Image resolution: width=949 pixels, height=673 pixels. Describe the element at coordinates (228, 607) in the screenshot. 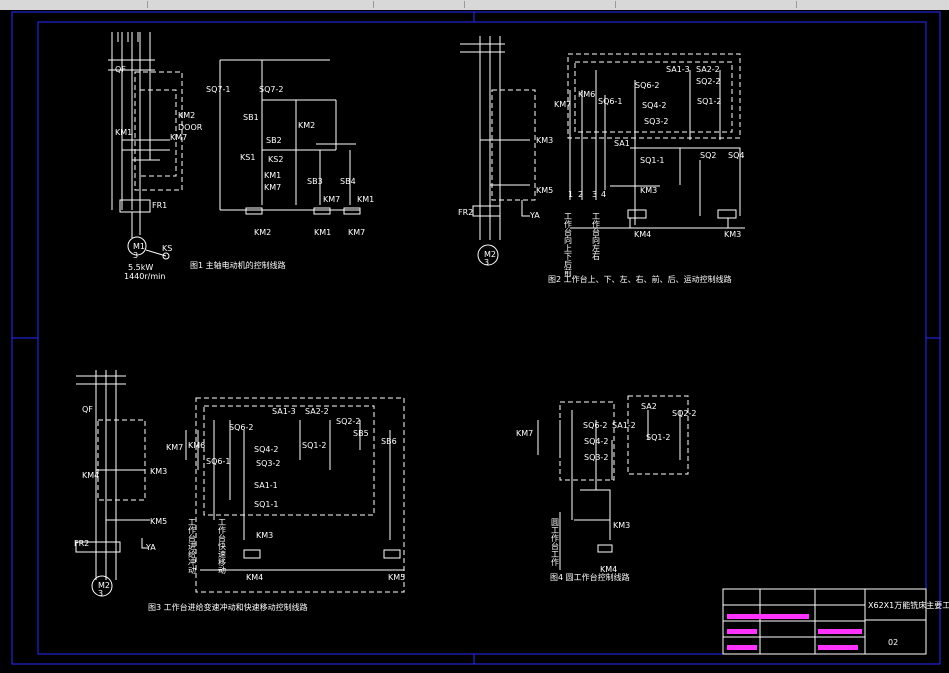

I see `figure-caption: 图3 工作台进给变速冲动和快速移动控制线路` at that location.